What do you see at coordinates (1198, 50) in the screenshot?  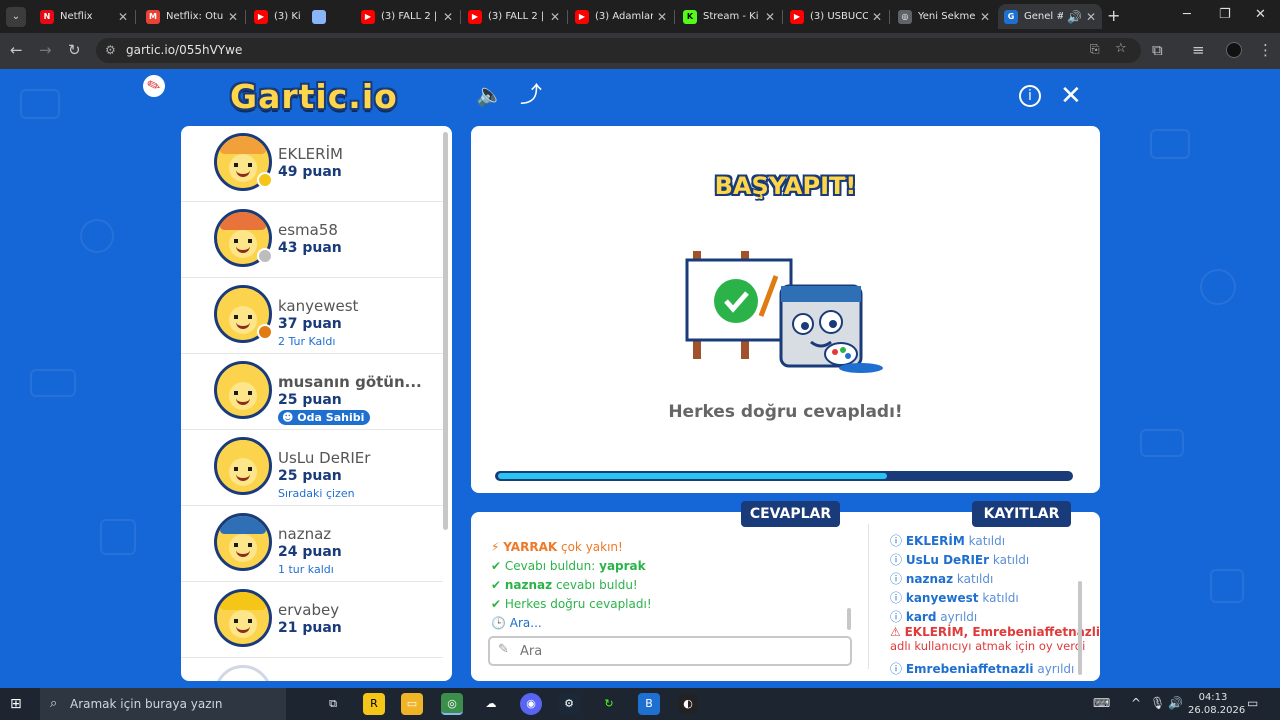 I see `media-control-icon: ≡` at bounding box center [1198, 50].